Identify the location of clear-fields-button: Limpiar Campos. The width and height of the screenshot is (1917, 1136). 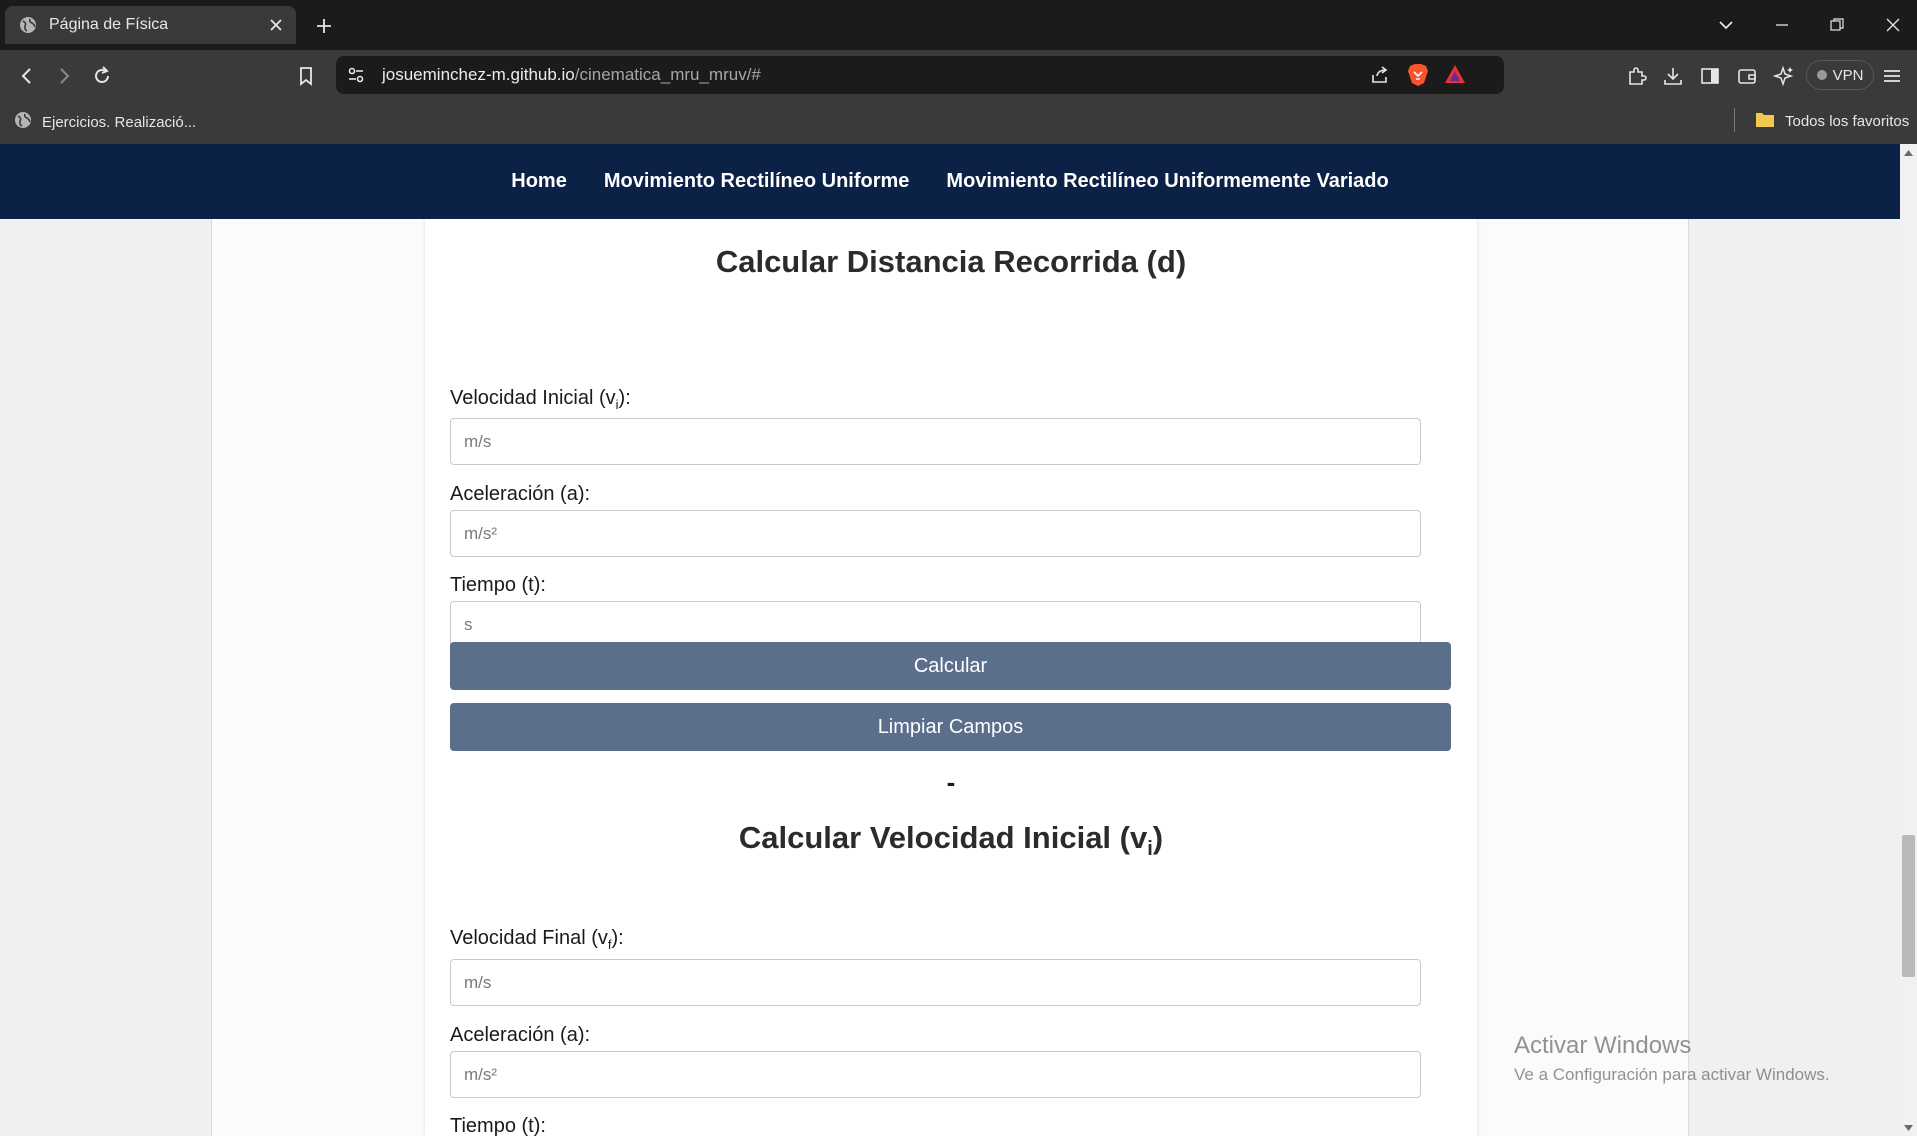
(950, 727).